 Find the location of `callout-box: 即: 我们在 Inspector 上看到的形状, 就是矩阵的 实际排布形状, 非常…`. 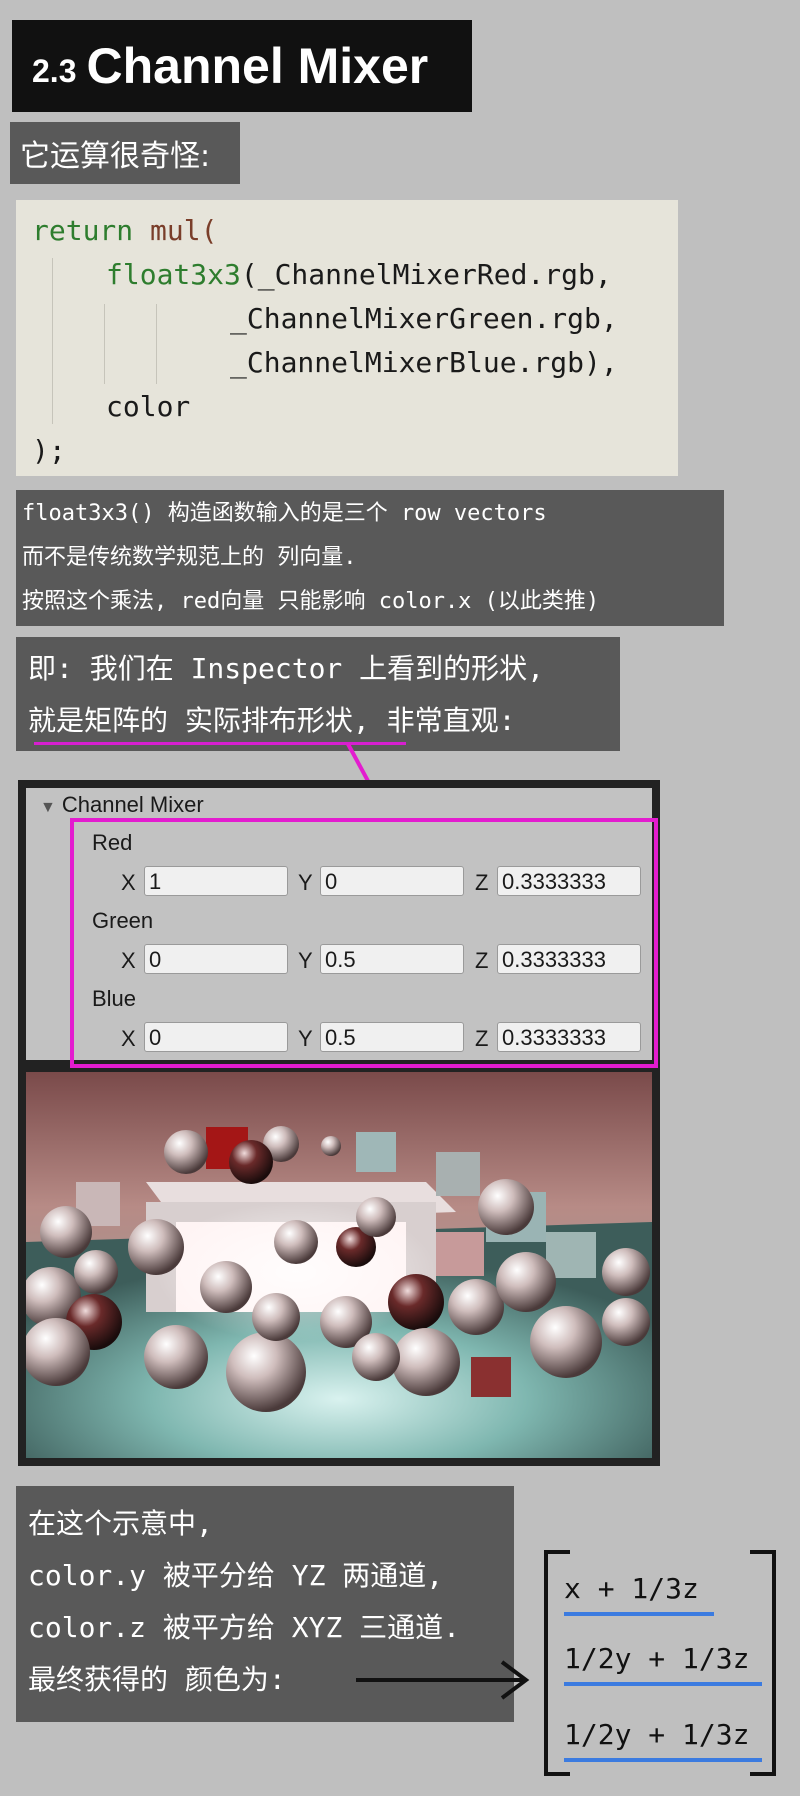

callout-box: 即: 我们在 Inspector 上看到的形状, 就是矩阵的 实际排布形状, 非常… is located at coordinates (318, 694).